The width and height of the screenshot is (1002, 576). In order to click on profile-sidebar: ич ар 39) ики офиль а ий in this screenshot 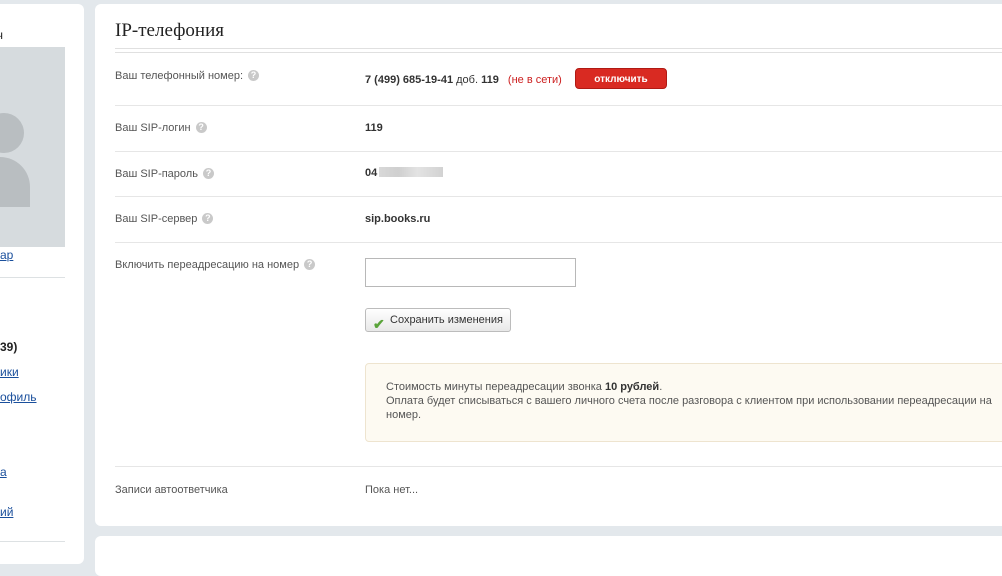, I will do `click(42, 284)`.